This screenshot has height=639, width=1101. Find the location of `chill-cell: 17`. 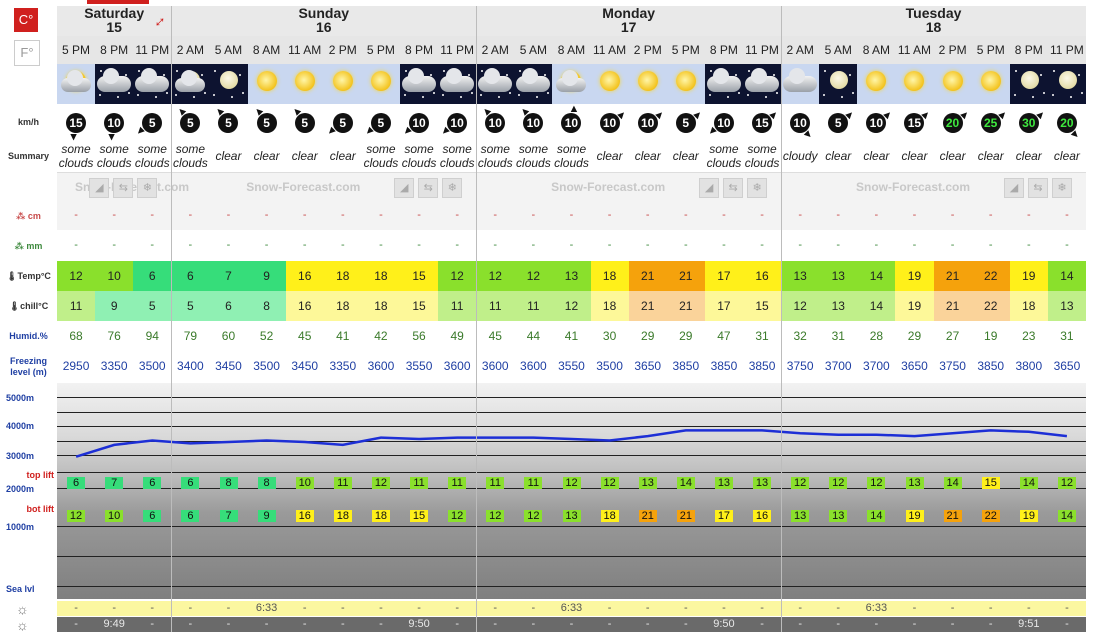

chill-cell: 17 is located at coordinates (723, 306).